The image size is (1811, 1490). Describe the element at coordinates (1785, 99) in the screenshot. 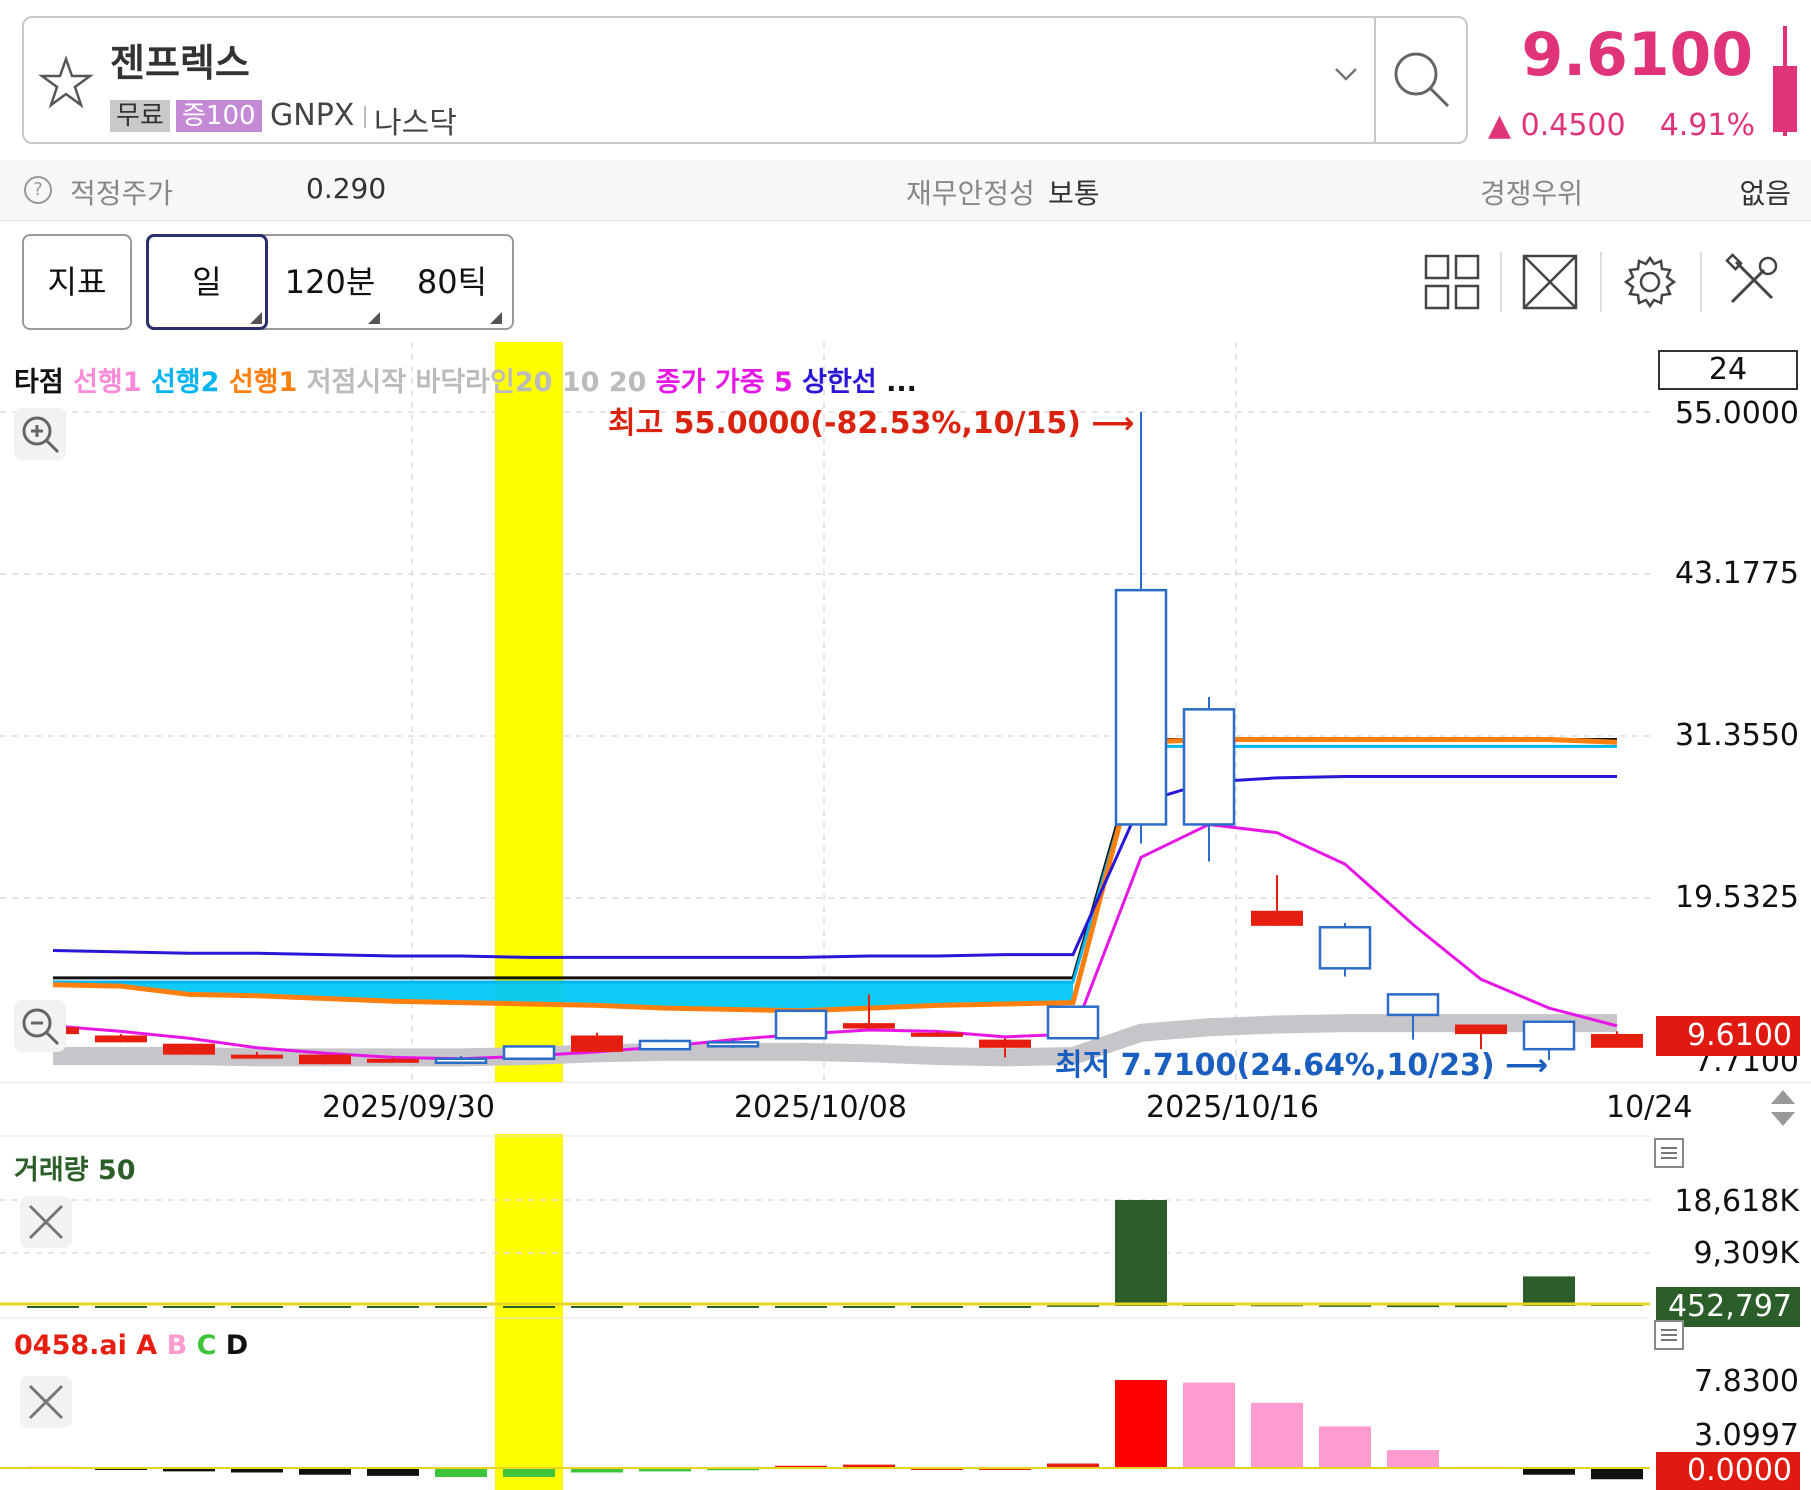

I see `mini-candle-body` at that location.